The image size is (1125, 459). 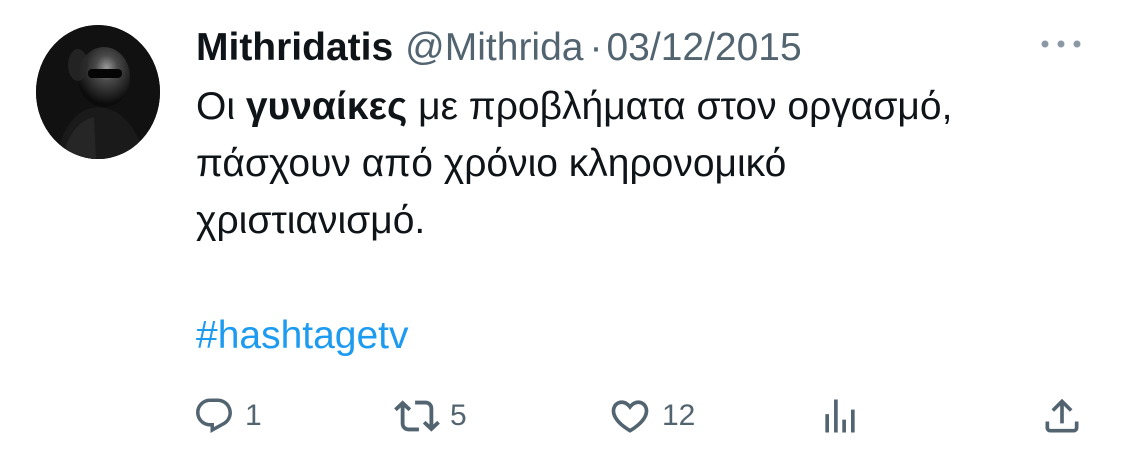 I want to click on share-icon, so click(x=1062, y=415).